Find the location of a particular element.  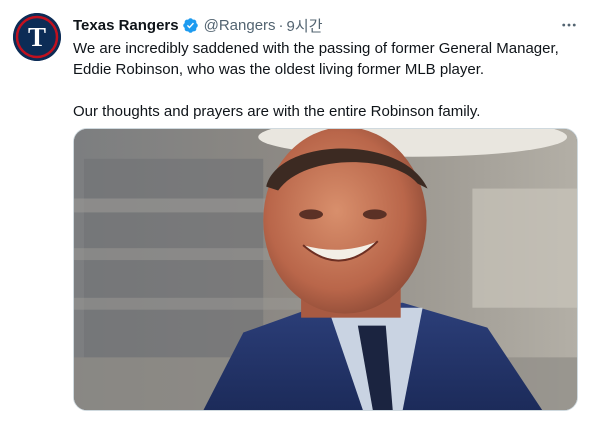

rangers-logo-icon: T is located at coordinates (37, 37).